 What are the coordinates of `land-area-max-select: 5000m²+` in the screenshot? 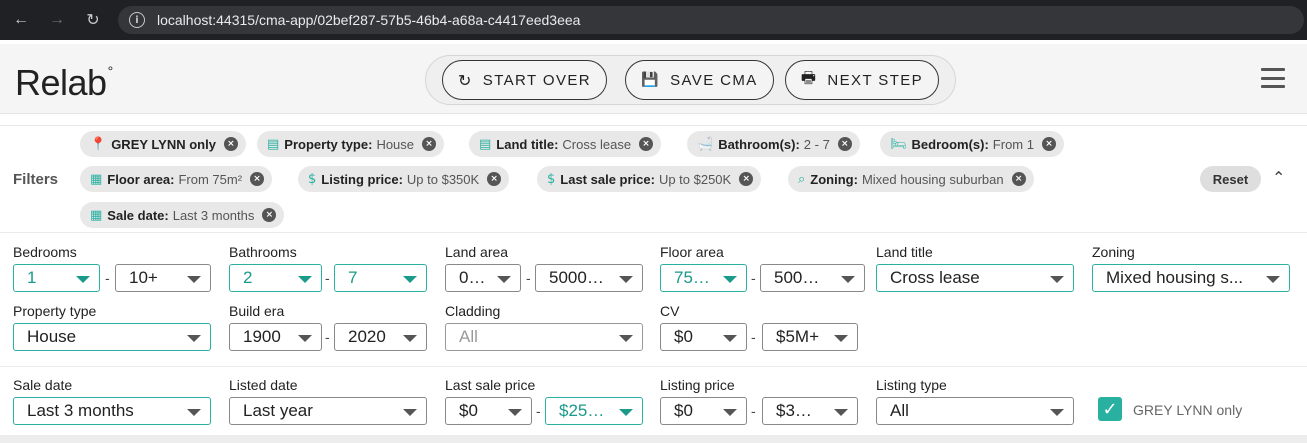 It's located at (589, 278).